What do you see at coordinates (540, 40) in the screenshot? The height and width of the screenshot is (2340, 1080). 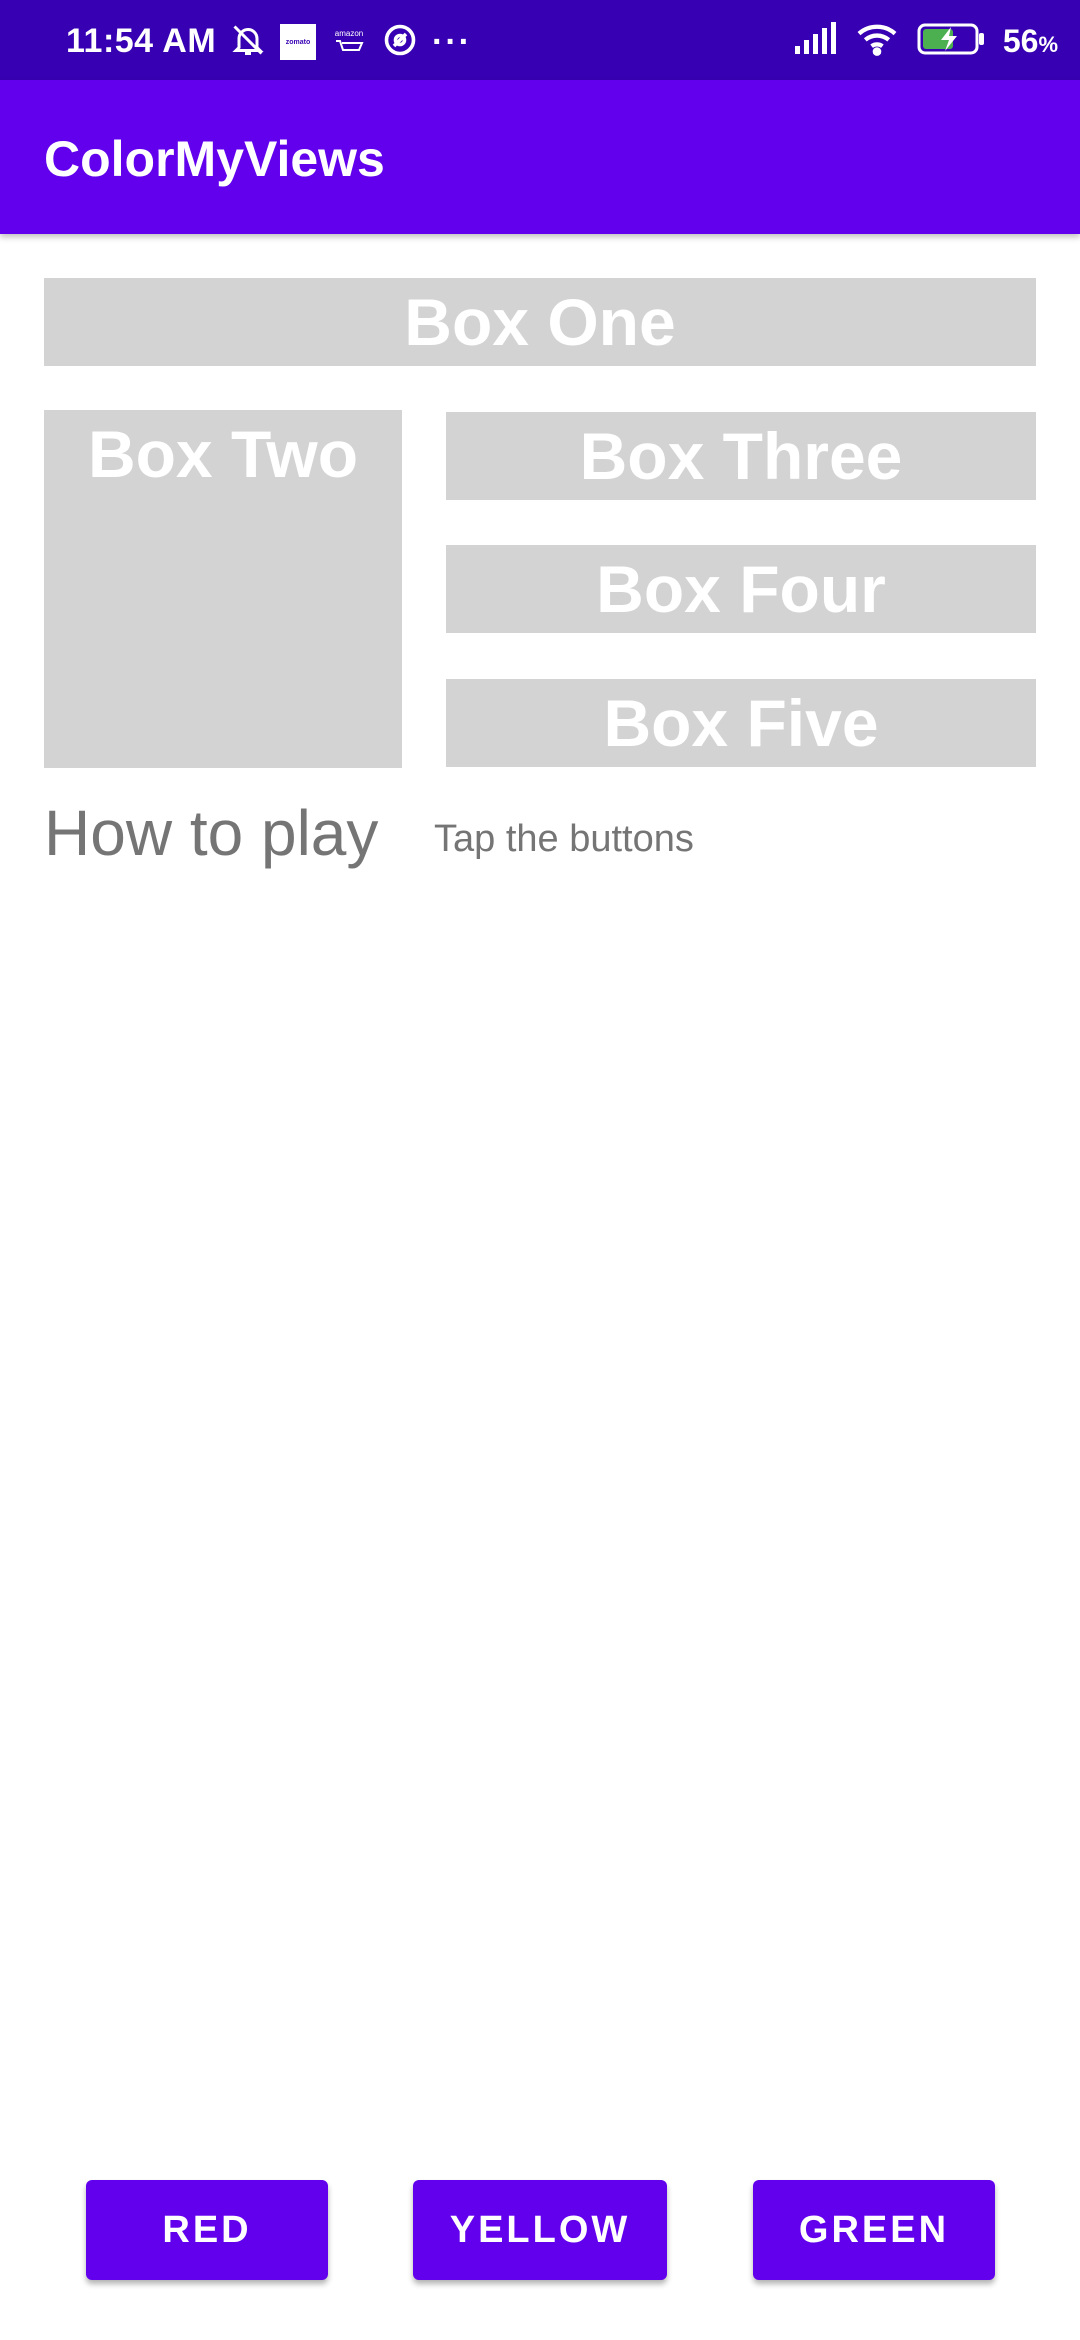 I see `status-bar: 11:54 AM zomato amazon ··· 56%` at bounding box center [540, 40].